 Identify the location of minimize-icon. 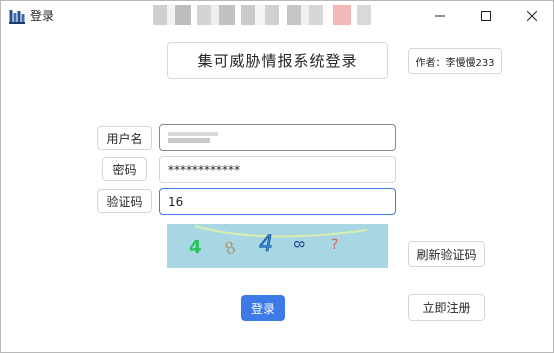
(440, 16).